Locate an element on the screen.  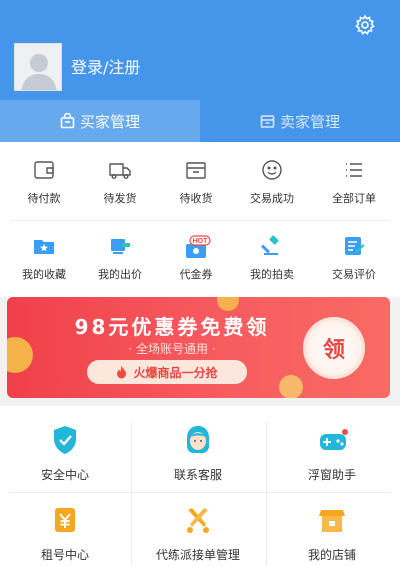
hot-badge: HOT is located at coordinates (201, 241).